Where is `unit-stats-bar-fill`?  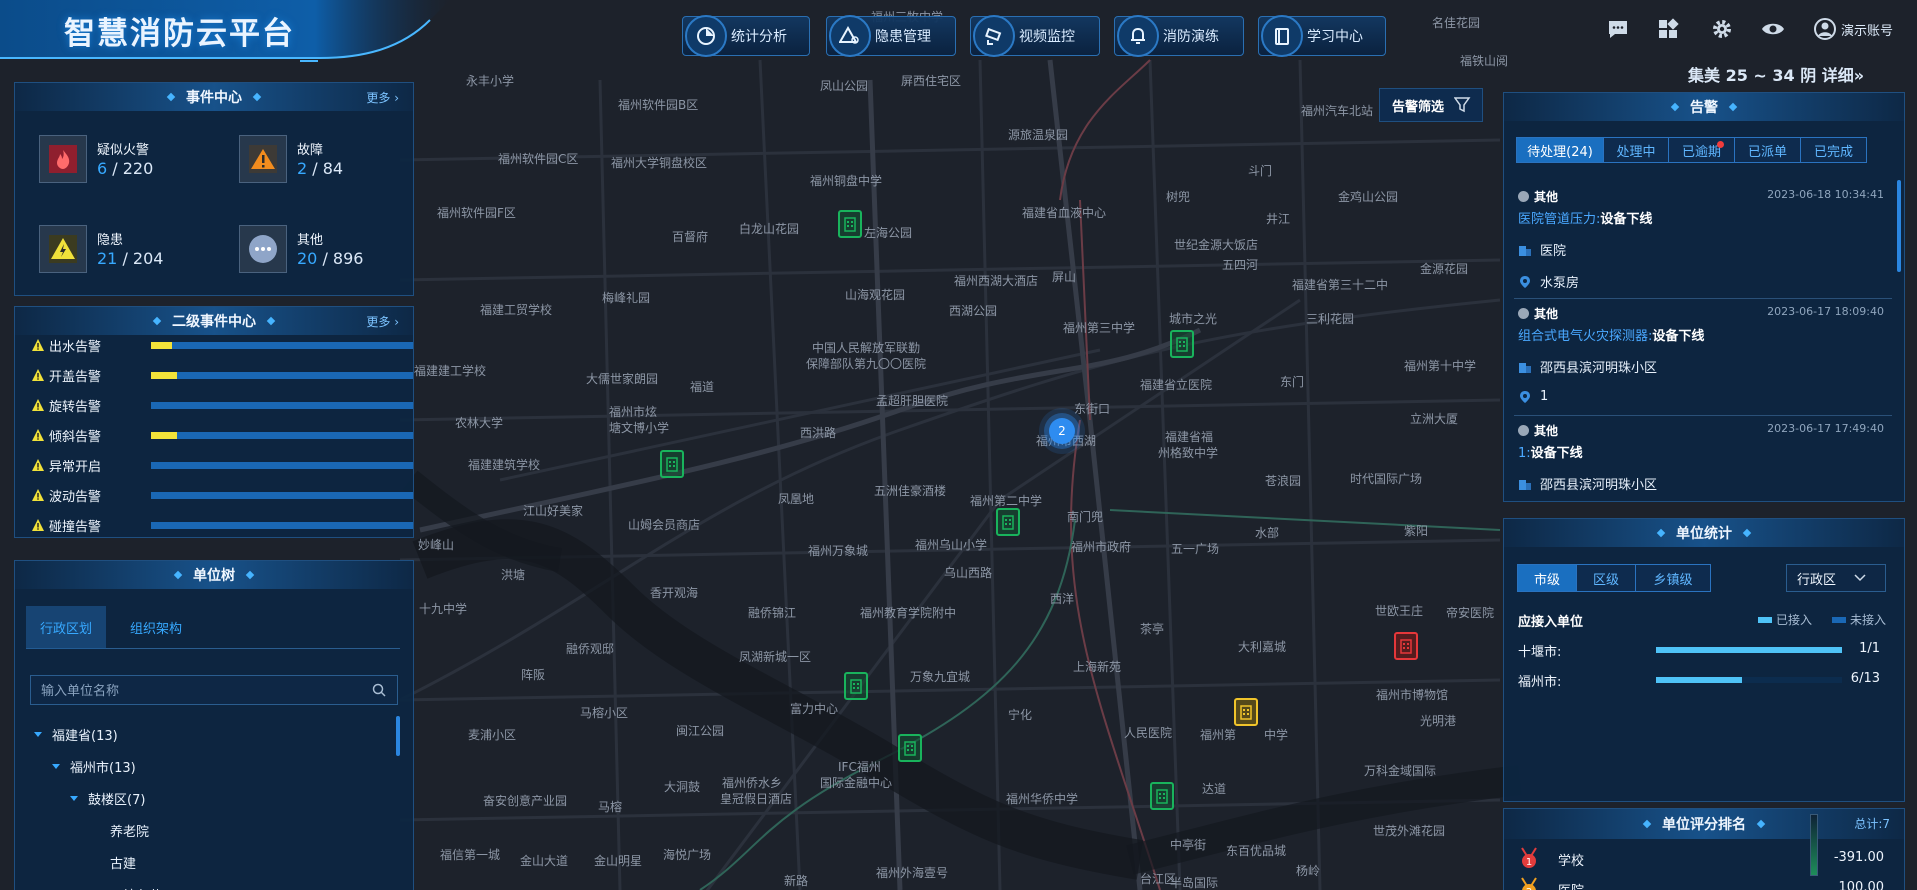 unit-stats-bar-fill is located at coordinates (1699, 680).